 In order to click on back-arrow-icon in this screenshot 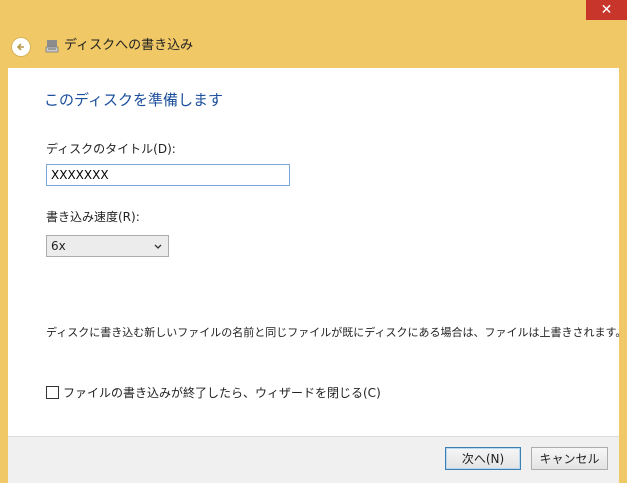, I will do `click(20, 47)`.